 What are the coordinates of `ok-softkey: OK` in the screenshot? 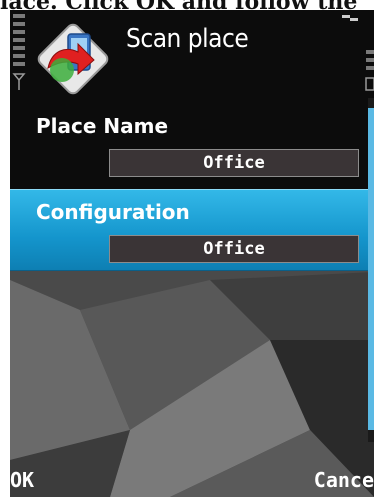 It's located at (22, 480).